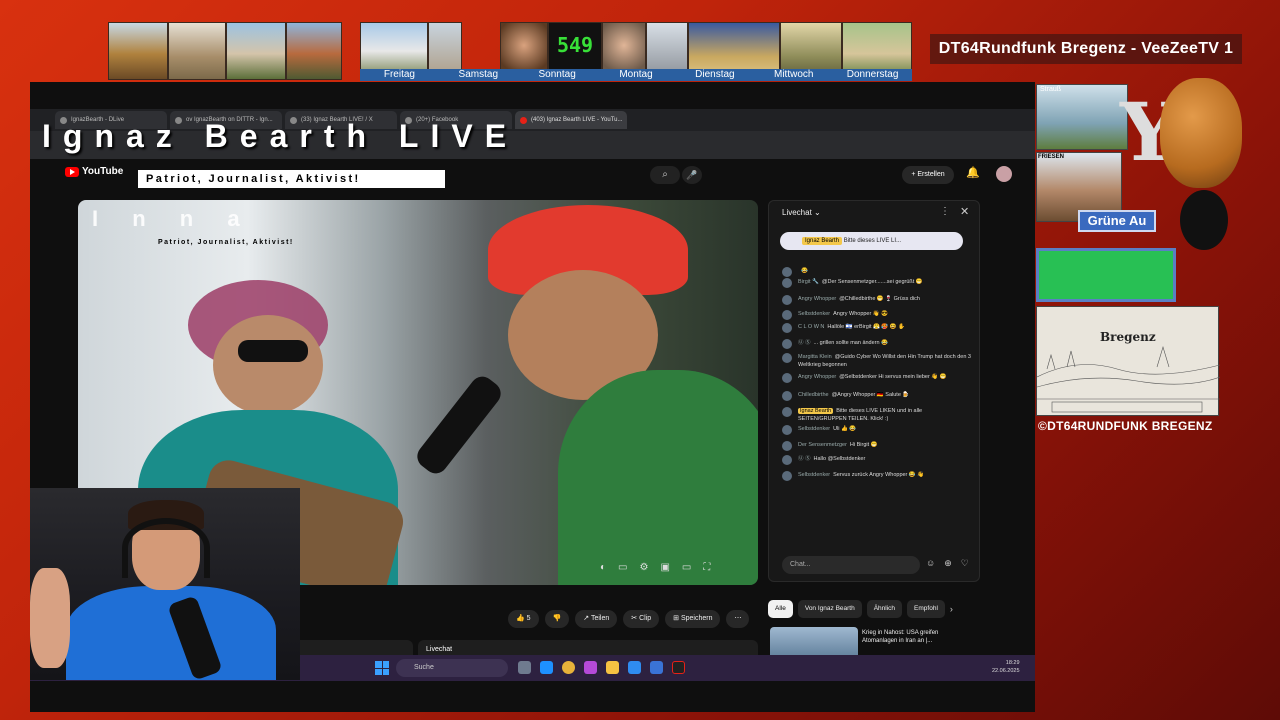  What do you see at coordinates (1004, 174) in the screenshot?
I see `account-avatar` at bounding box center [1004, 174].